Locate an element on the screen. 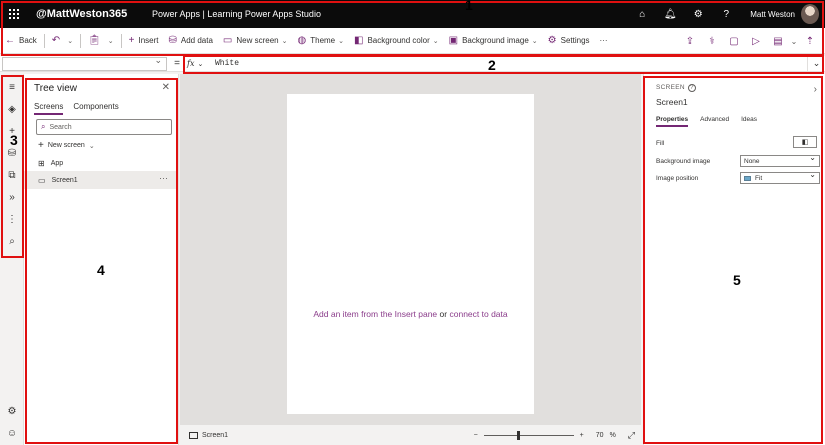 This screenshot has height=445, width=825. callout-number-2: 2 is located at coordinates (492, 65).